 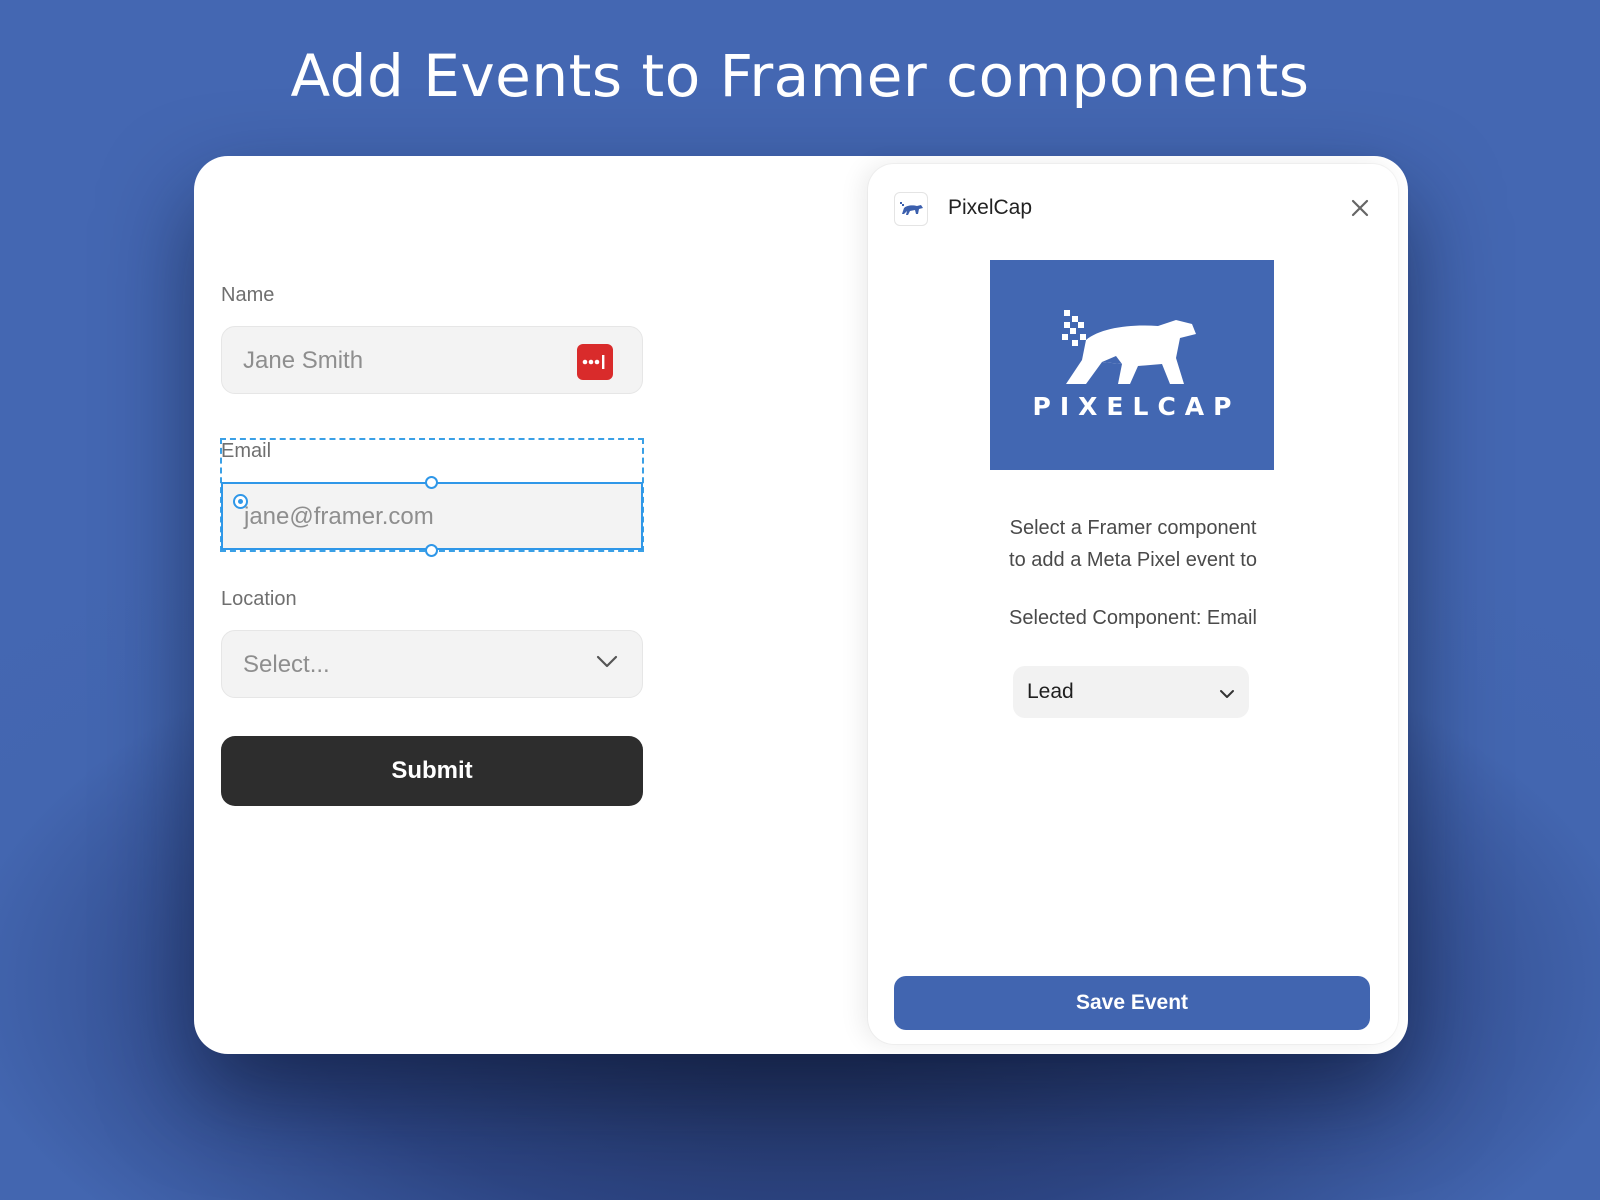 What do you see at coordinates (1131, 692) in the screenshot?
I see `event-type-select: Lead` at bounding box center [1131, 692].